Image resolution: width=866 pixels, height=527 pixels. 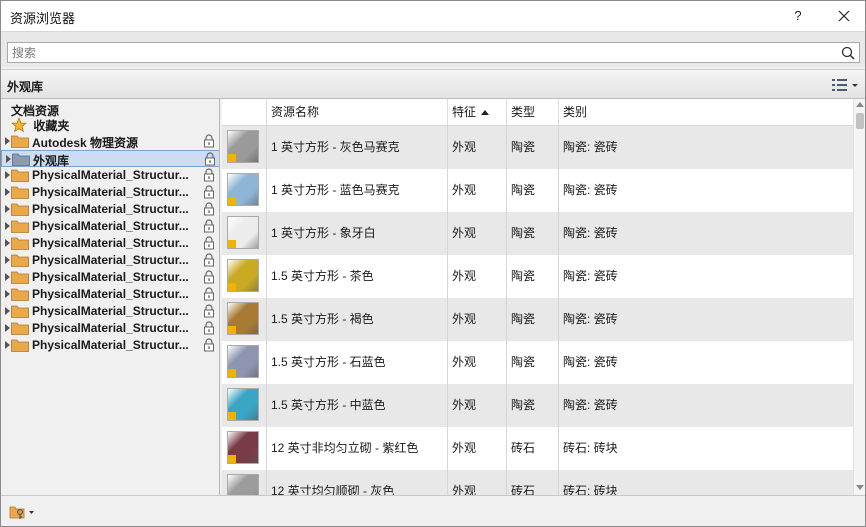 What do you see at coordinates (537, 147) in the screenshot?
I see `table-row: 1 英寸方形 - 灰色马赛克 外观 陶瓷 陶瓷: 瓷砖` at bounding box center [537, 147].